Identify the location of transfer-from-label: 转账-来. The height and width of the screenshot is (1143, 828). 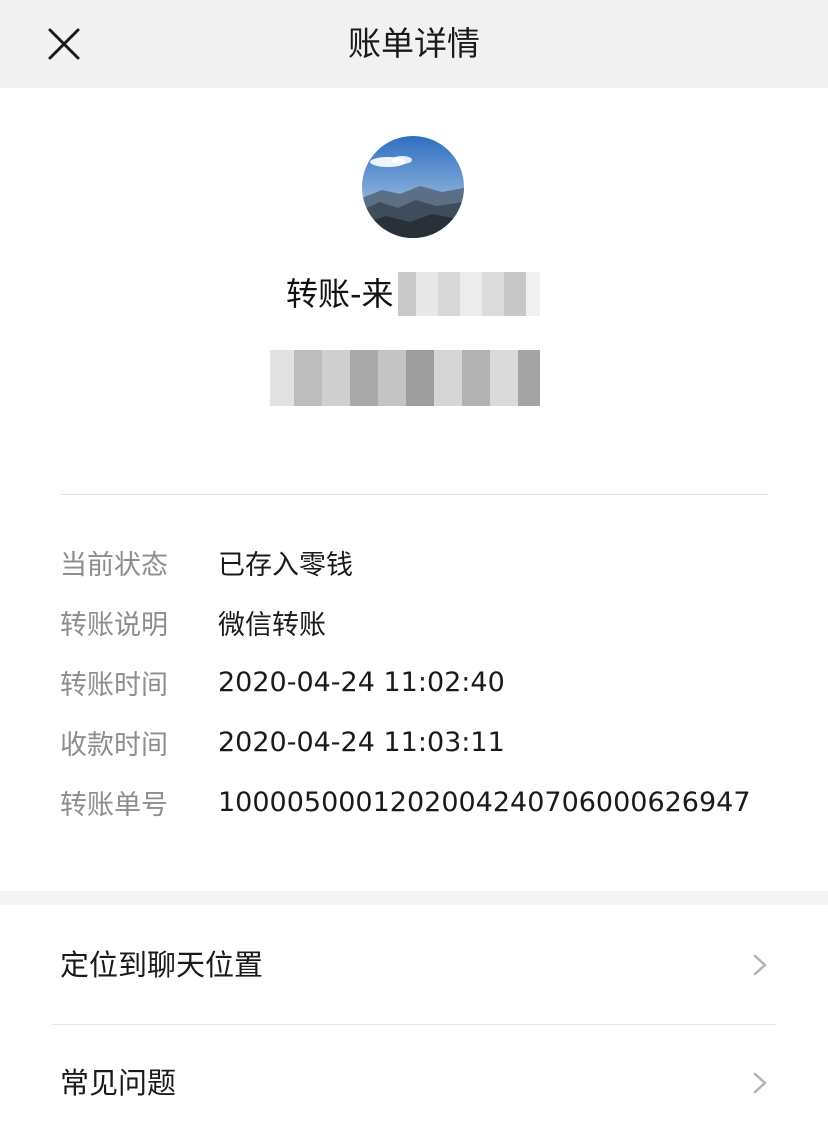
(340, 294).